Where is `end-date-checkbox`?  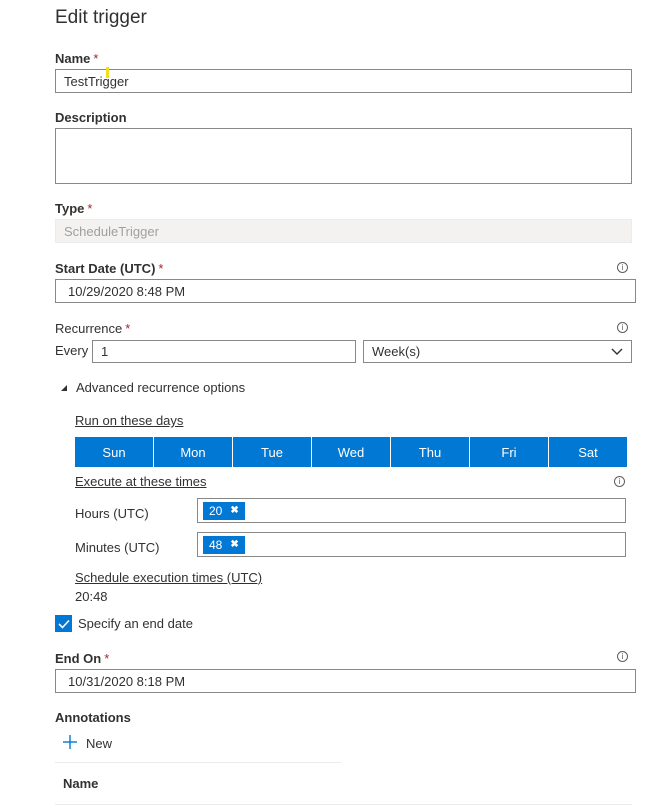
end-date-checkbox is located at coordinates (63, 623).